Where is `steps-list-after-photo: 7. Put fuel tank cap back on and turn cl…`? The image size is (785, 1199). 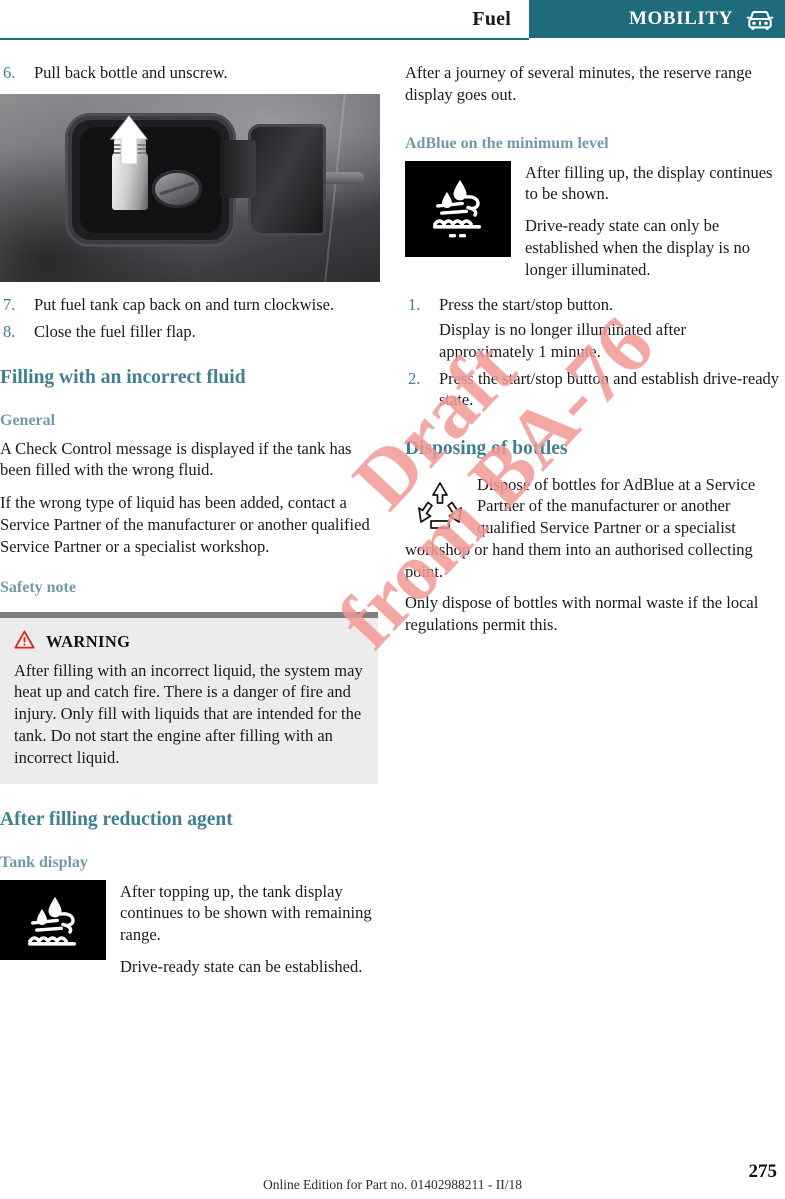 steps-list-after-photo: 7. Put fuel tank cap back on and turn cl… is located at coordinates (190, 318).